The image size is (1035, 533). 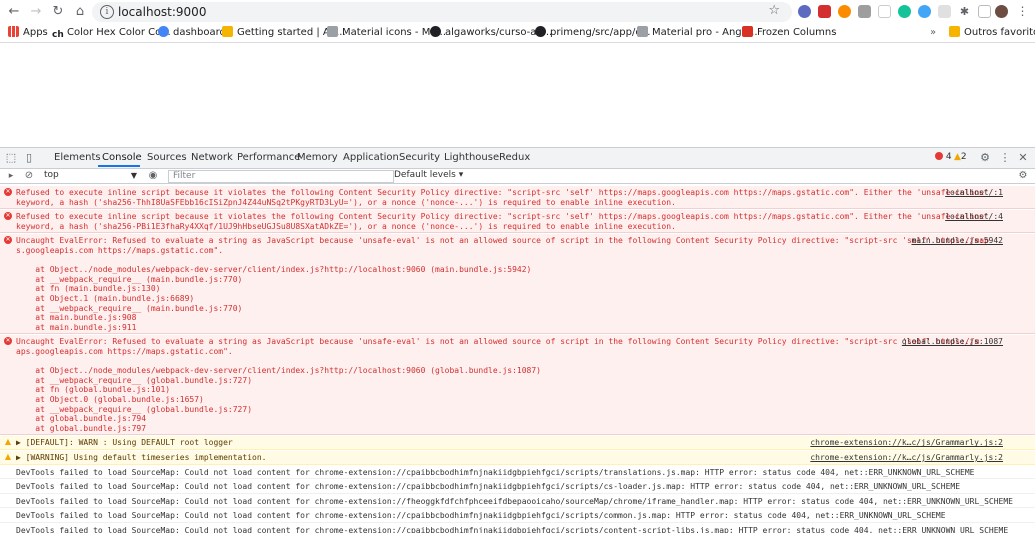 What do you see at coordinates (317, 157) in the screenshot?
I see `tab-memory: Memory` at bounding box center [317, 157].